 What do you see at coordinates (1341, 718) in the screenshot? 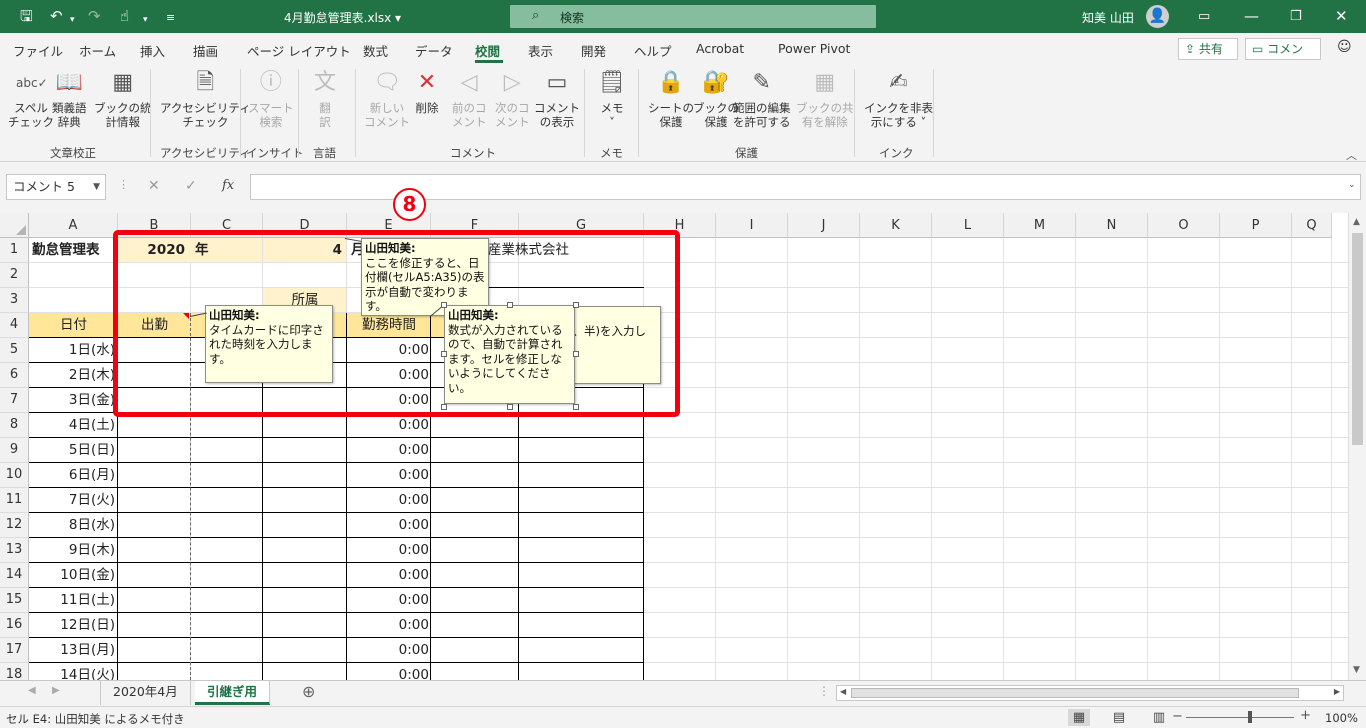
I see `zoom-level: 100%` at bounding box center [1341, 718].